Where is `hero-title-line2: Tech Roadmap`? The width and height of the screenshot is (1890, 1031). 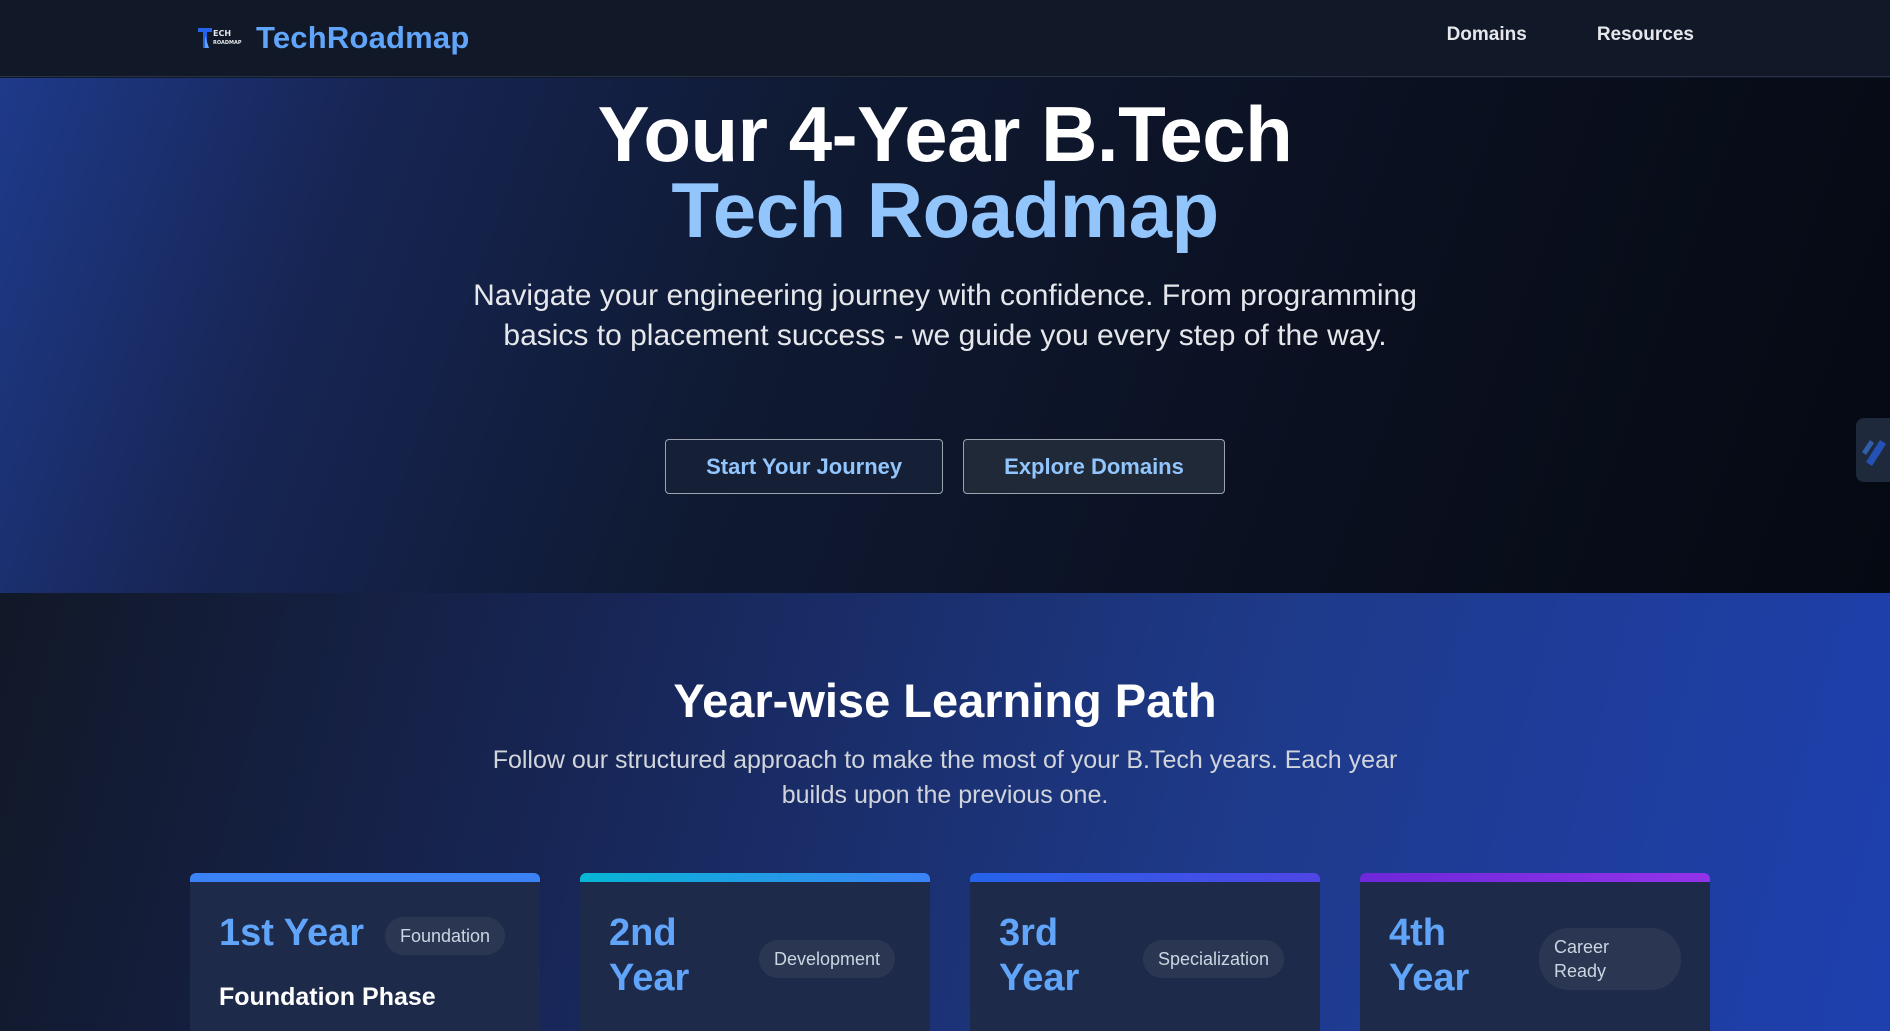 hero-title-line2: Tech Roadmap is located at coordinates (945, 210).